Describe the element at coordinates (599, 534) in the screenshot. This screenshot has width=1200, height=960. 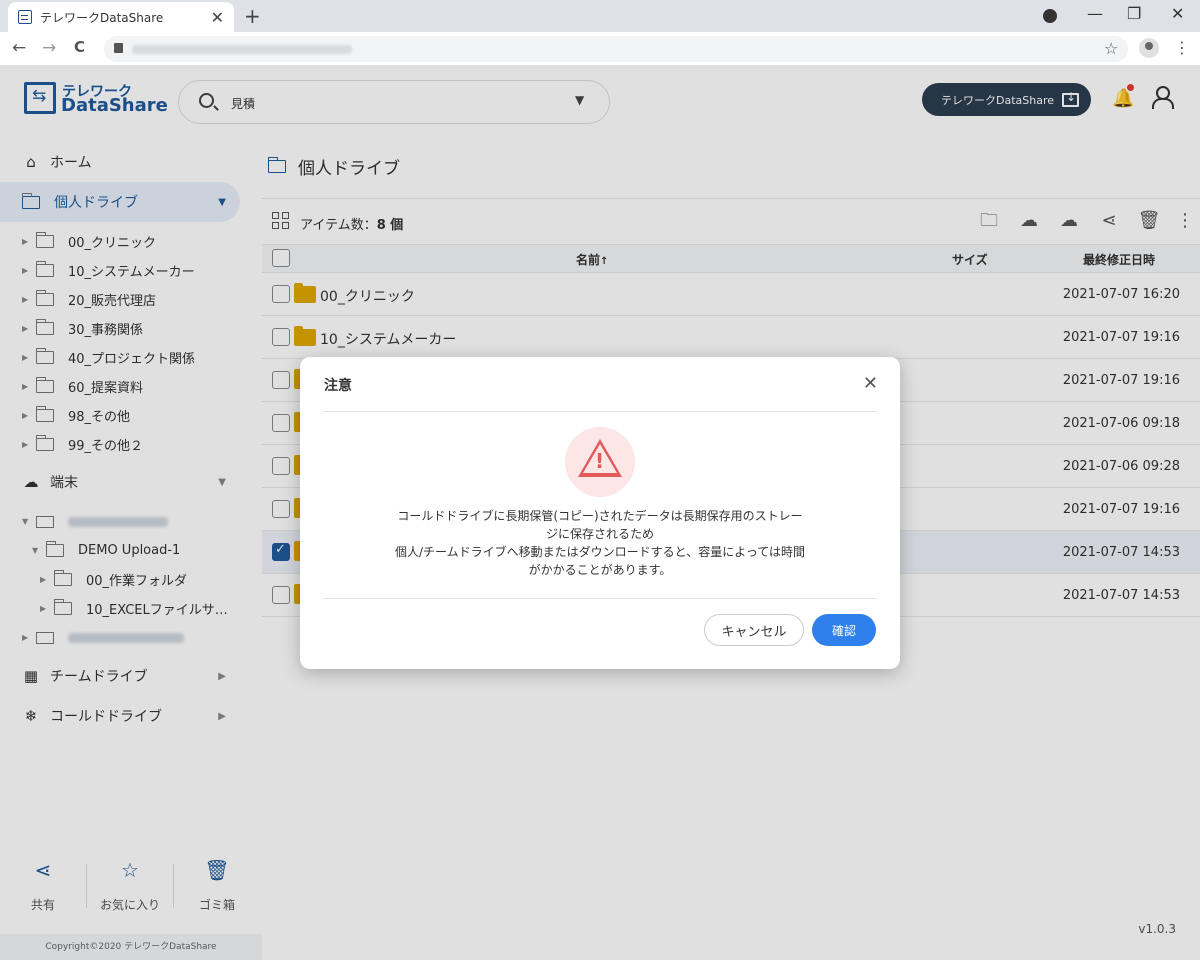
I see `message-line: ジに保存されるため` at that location.